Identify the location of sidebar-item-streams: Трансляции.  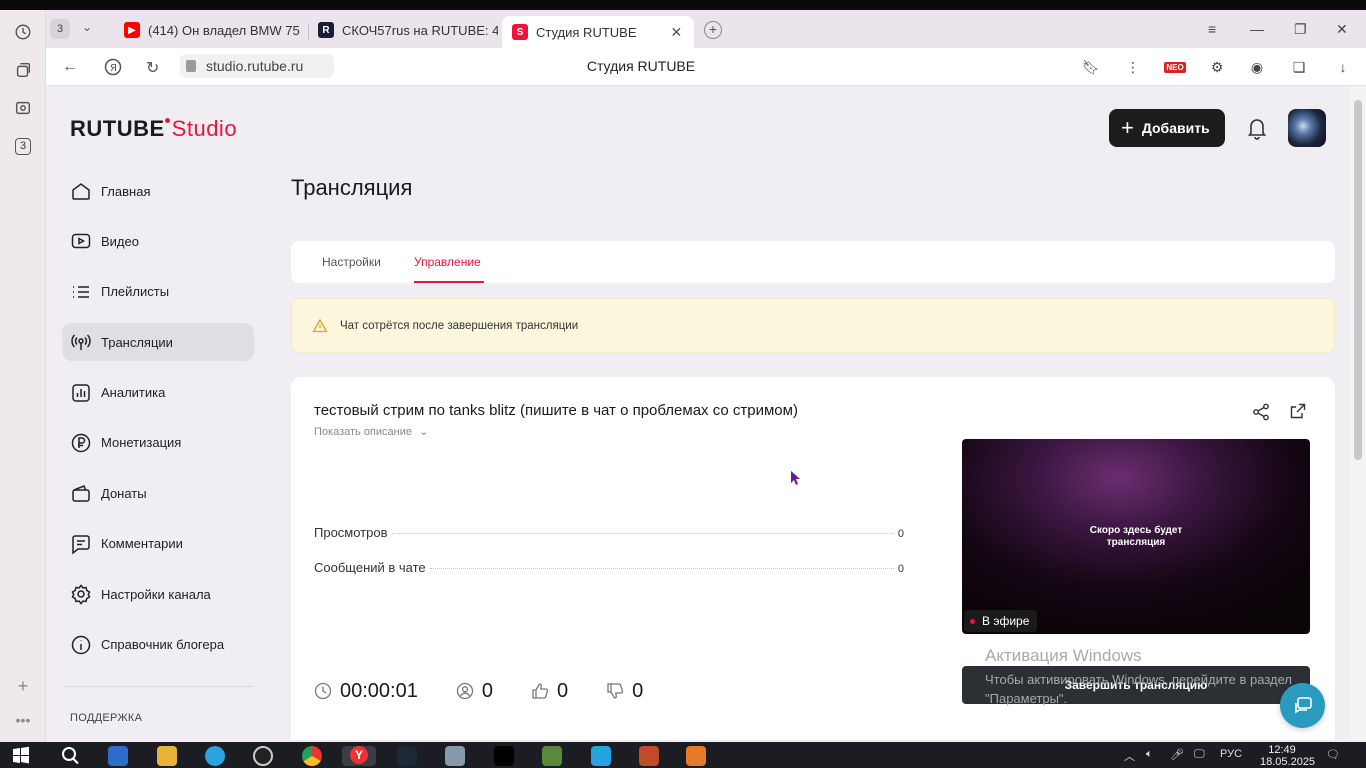
(158, 342).